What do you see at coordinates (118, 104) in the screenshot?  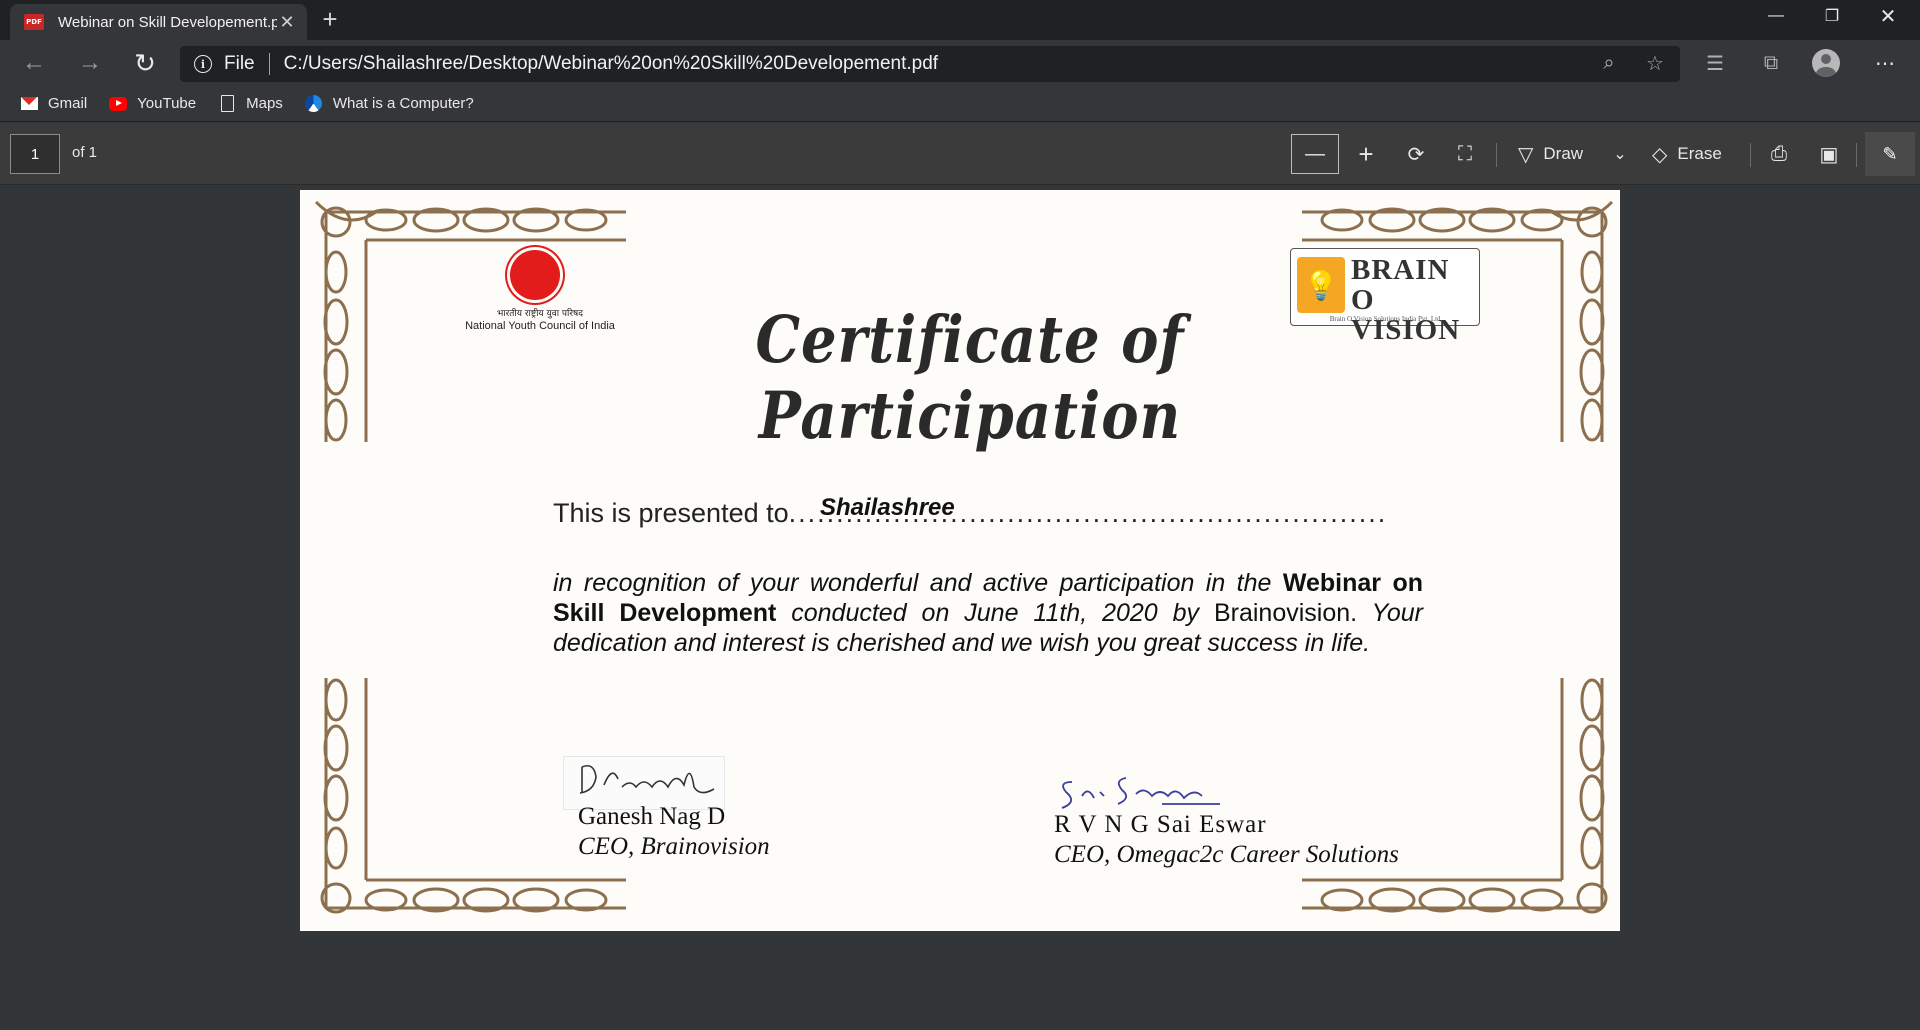 I see `youtube-icon` at bounding box center [118, 104].